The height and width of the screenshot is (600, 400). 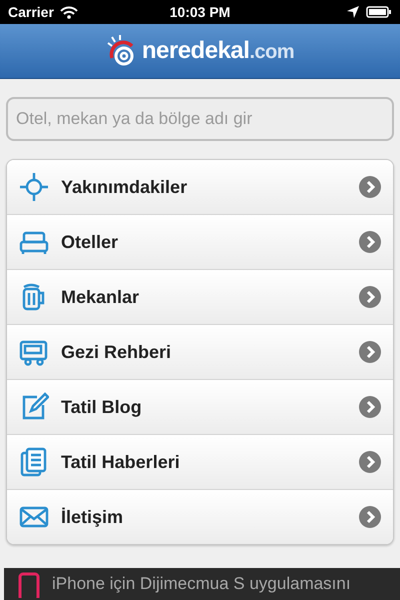 I want to click on wifi-icon, so click(x=69, y=12).